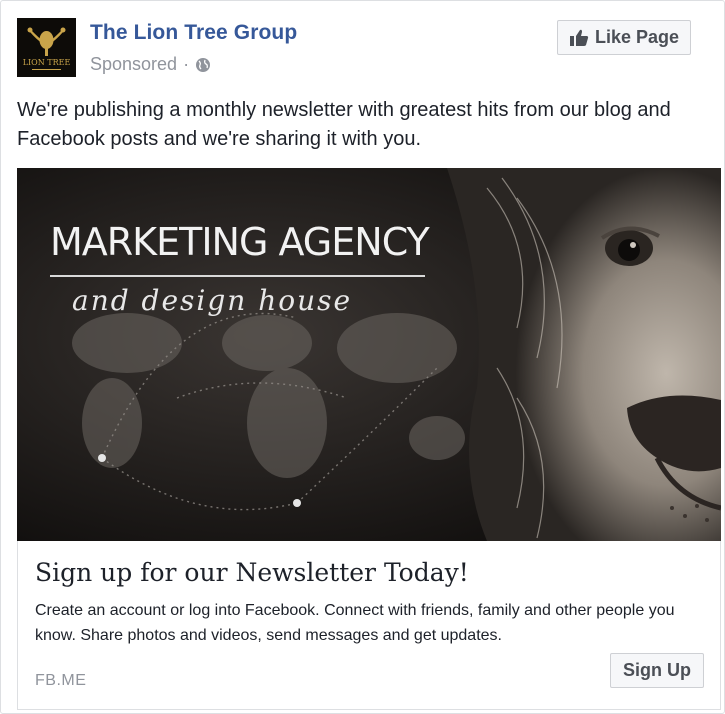 The image size is (725, 714). I want to click on page-avatar: LION TREE, so click(46, 47).